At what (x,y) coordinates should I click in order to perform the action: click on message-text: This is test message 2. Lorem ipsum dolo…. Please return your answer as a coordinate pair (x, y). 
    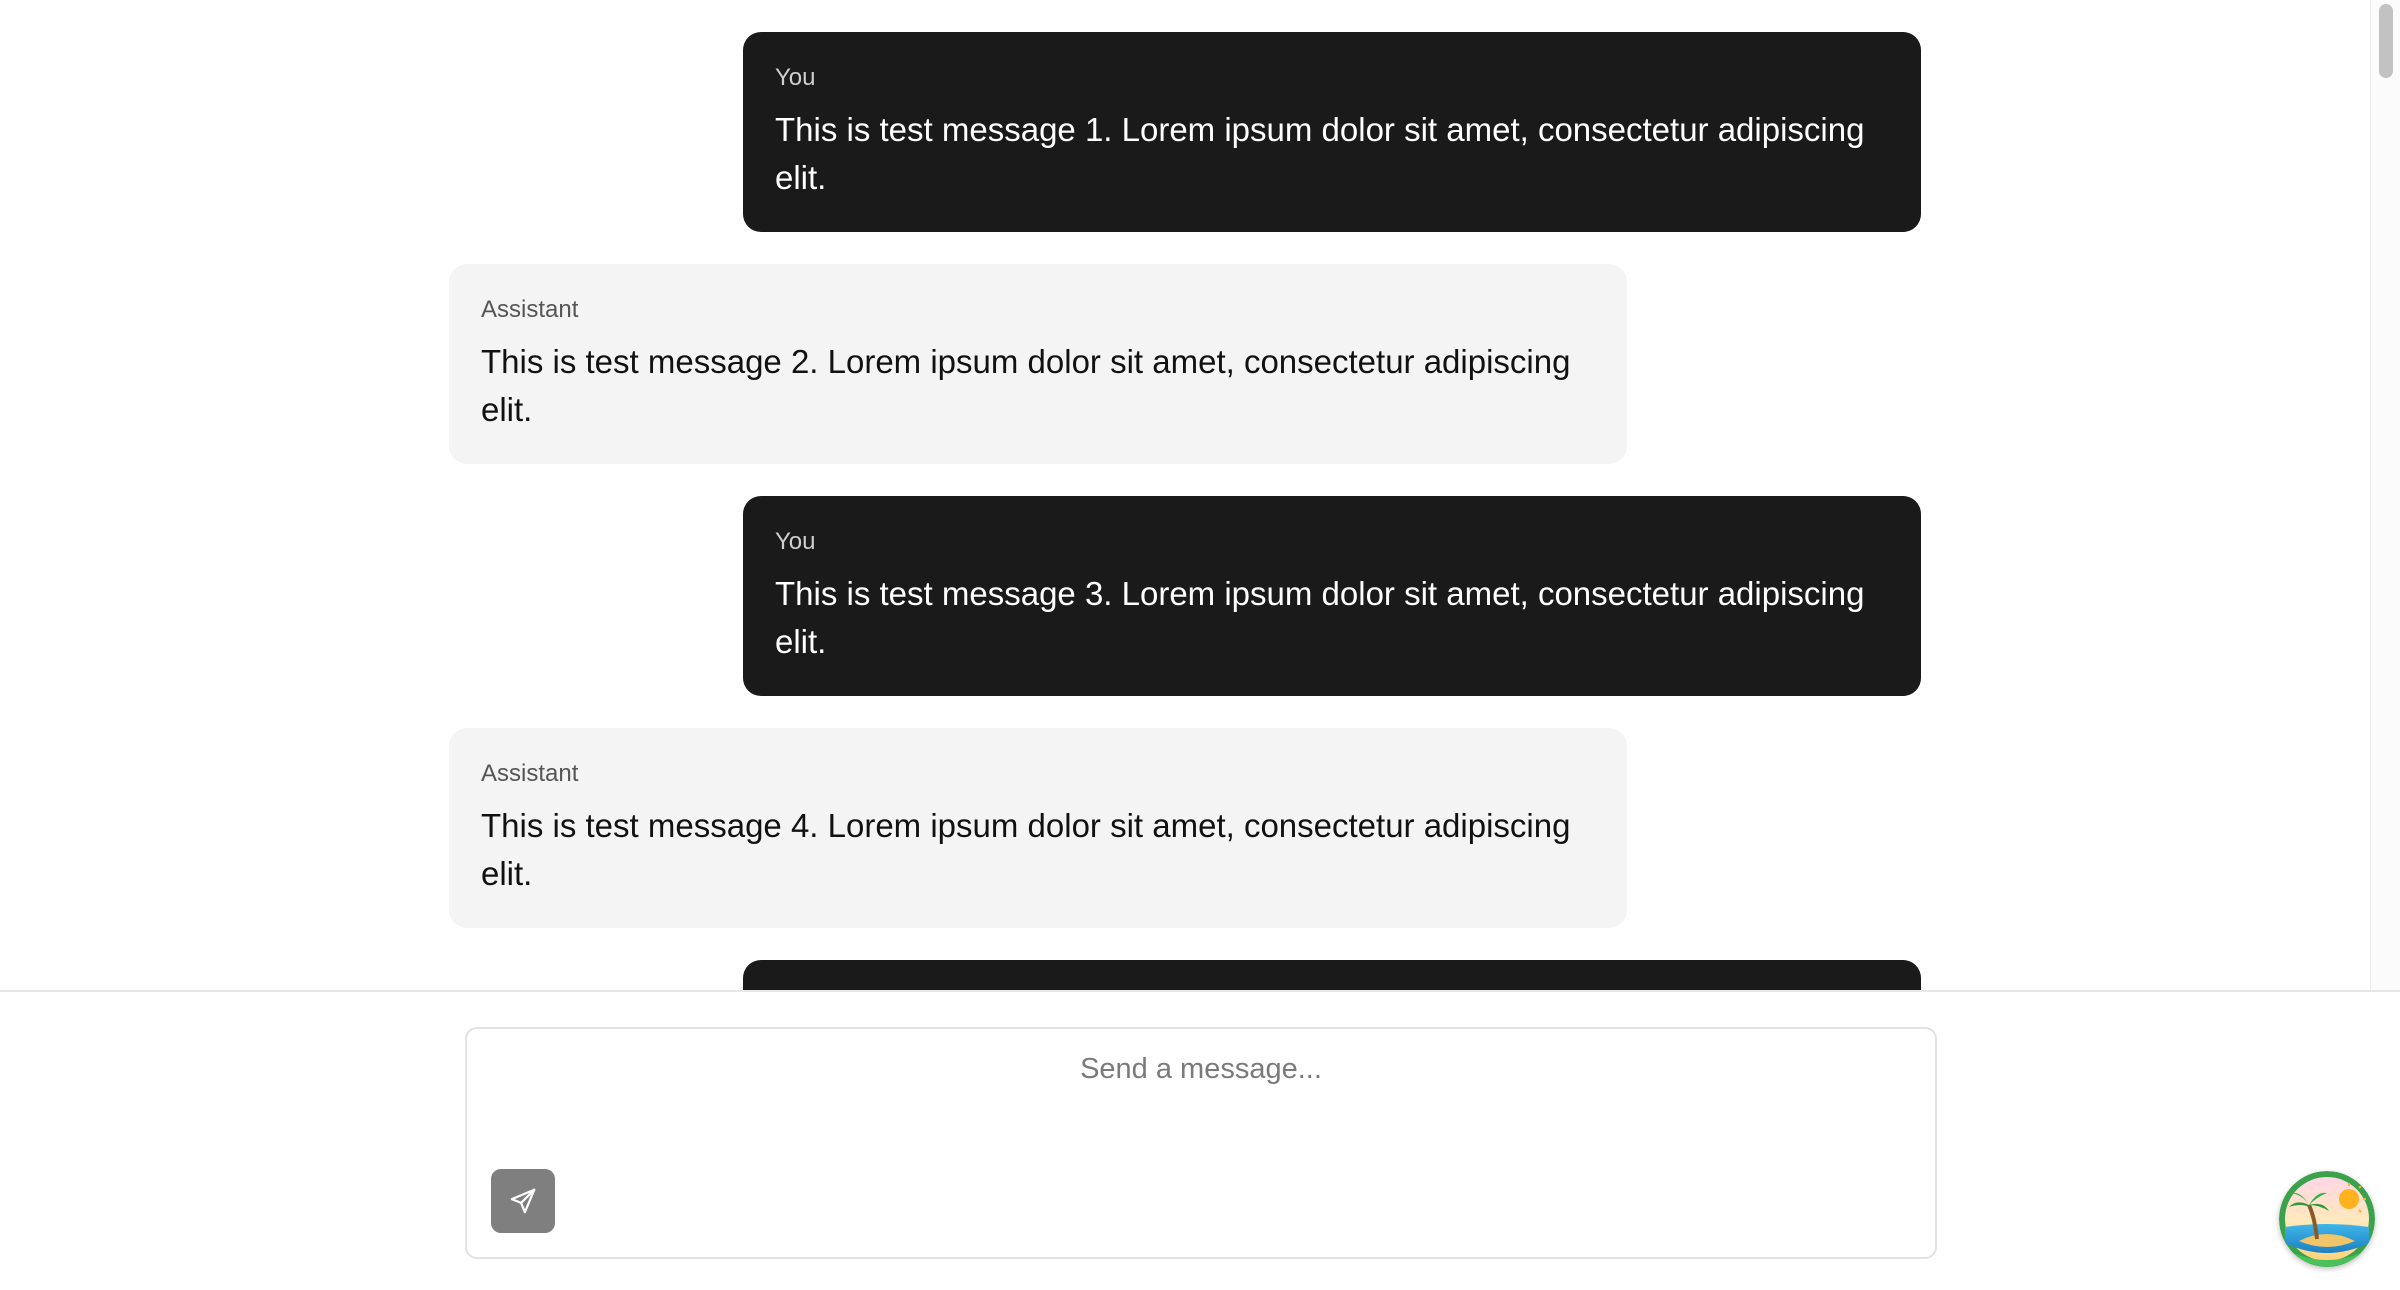
    Looking at the image, I should click on (1026, 385).